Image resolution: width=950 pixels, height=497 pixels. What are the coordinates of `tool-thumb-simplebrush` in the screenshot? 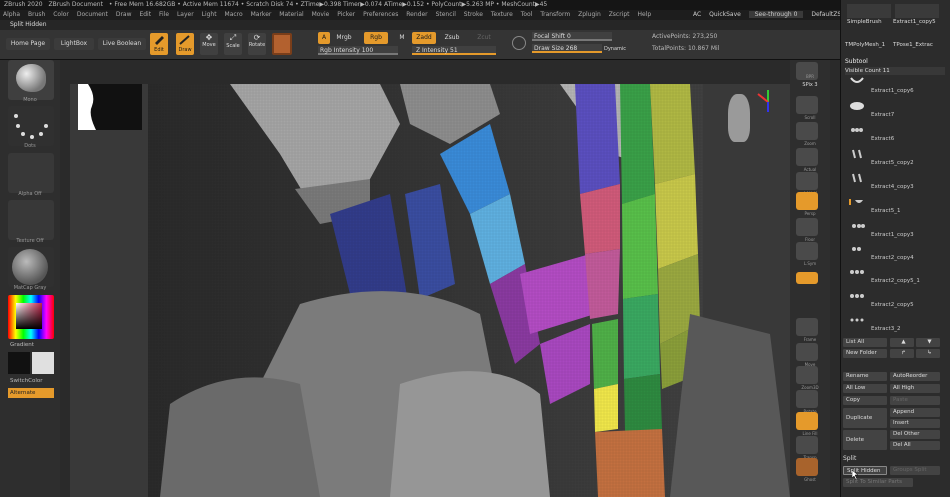 It's located at (869, 11).